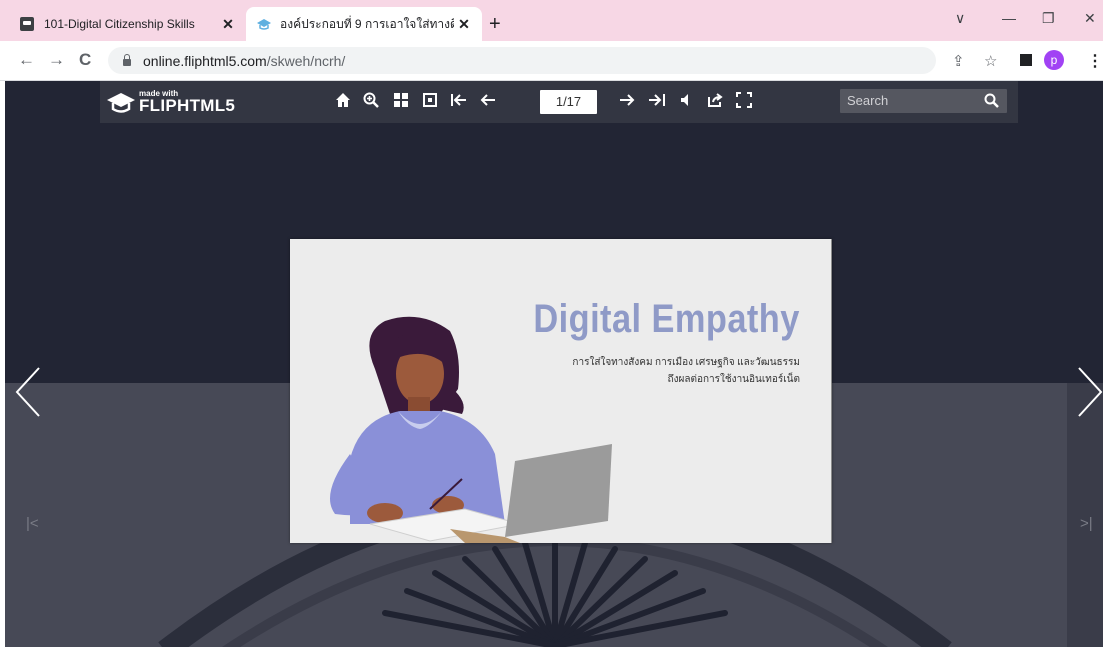 Image resolution: width=1103 pixels, height=647 pixels. What do you see at coordinates (733, 379) in the screenshot?
I see `page-subtitle-line2: ถึงผลต่อการใช้งานอินเทอร์เน็ต` at bounding box center [733, 379].